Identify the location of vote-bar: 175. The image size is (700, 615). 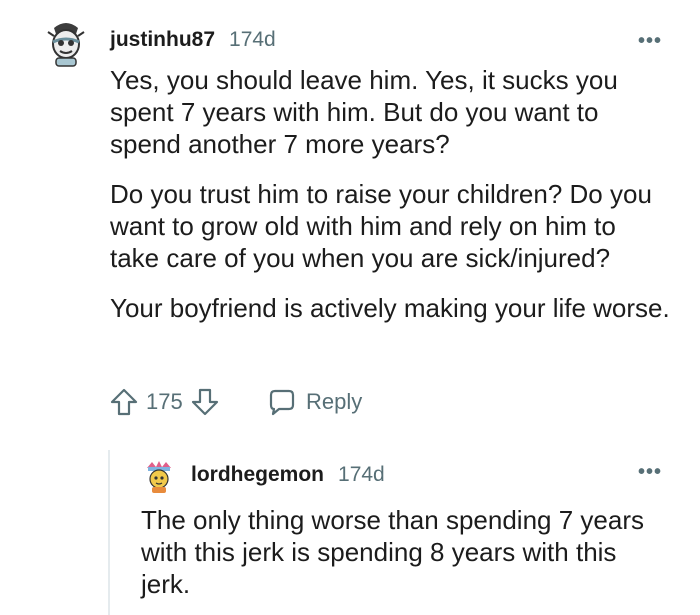
(164, 402).